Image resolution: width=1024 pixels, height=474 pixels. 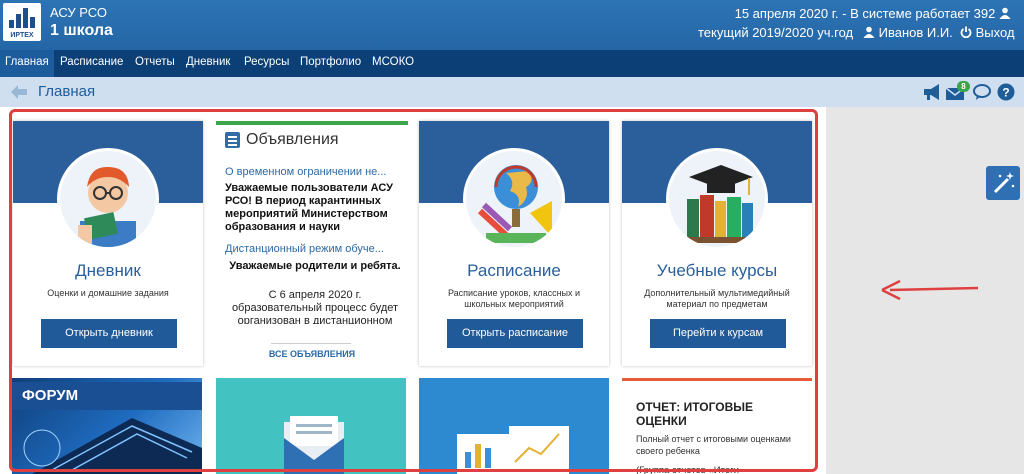 I want to click on red-arrow-annotation, so click(x=930, y=290).